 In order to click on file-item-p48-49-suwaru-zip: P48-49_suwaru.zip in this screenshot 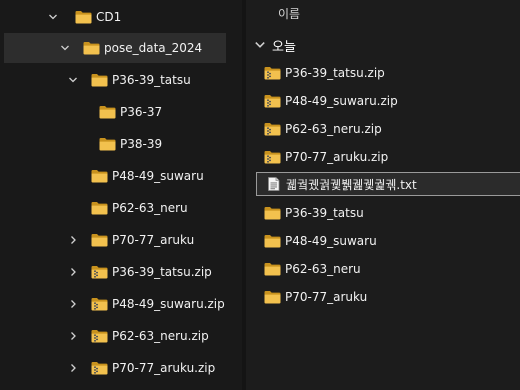, I will do `click(388, 101)`.